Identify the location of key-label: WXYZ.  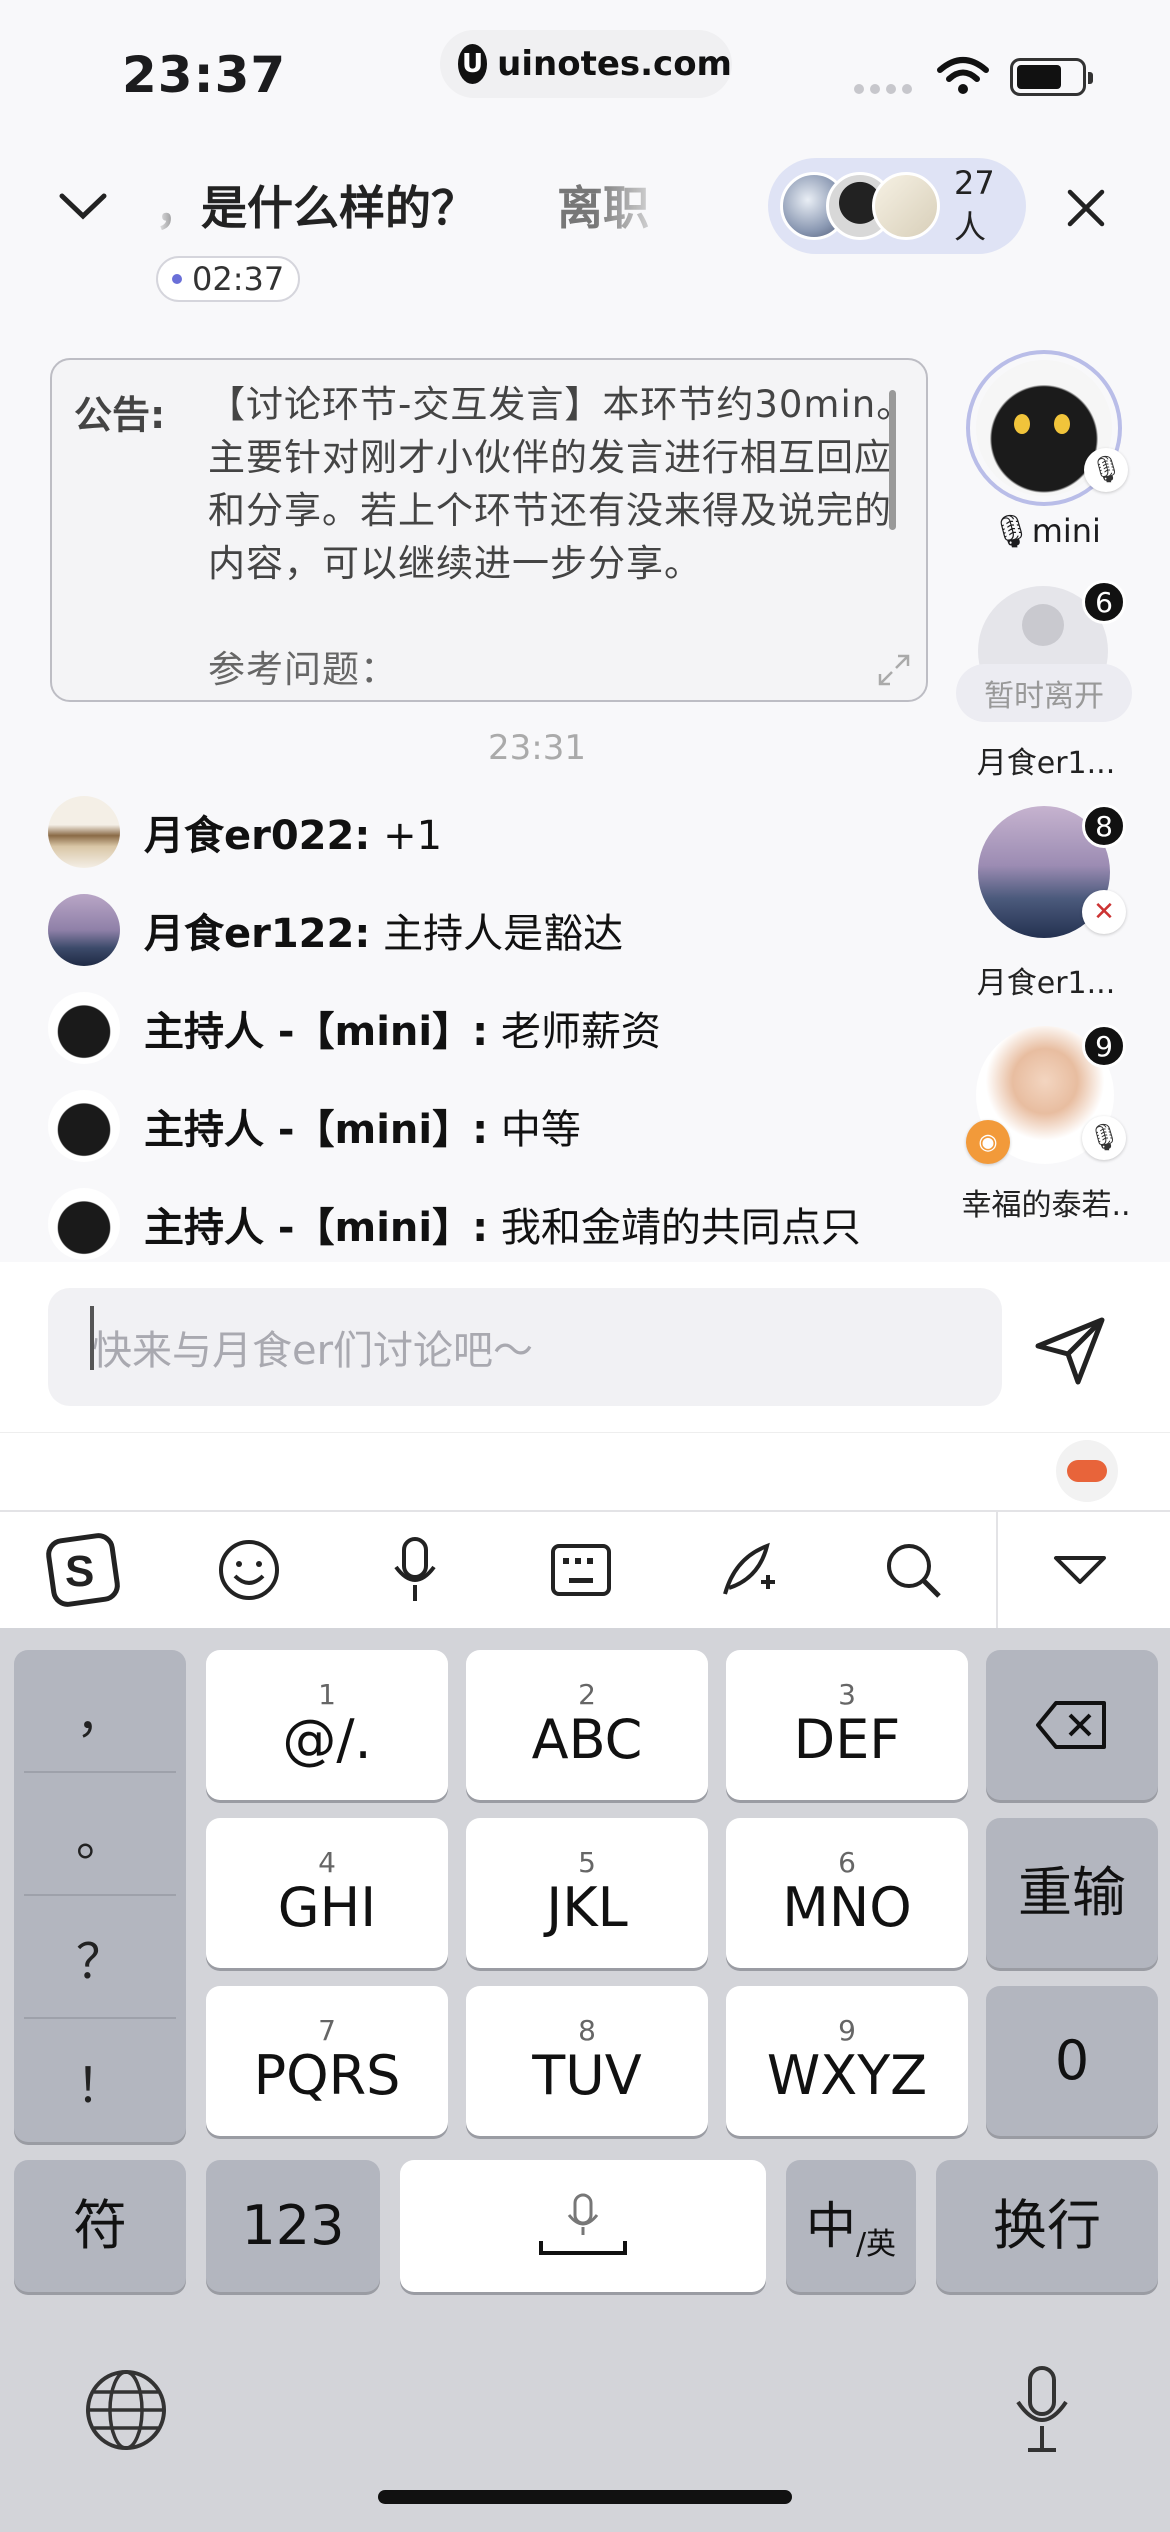
(847, 2075).